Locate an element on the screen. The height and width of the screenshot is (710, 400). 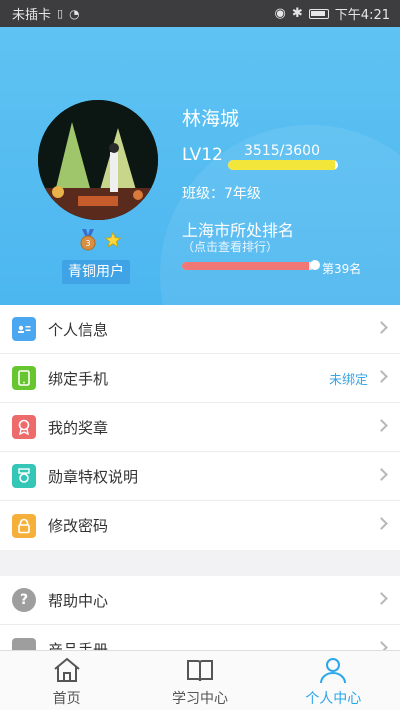
user-badge-title: 青铜用户 is located at coordinates (96, 272).